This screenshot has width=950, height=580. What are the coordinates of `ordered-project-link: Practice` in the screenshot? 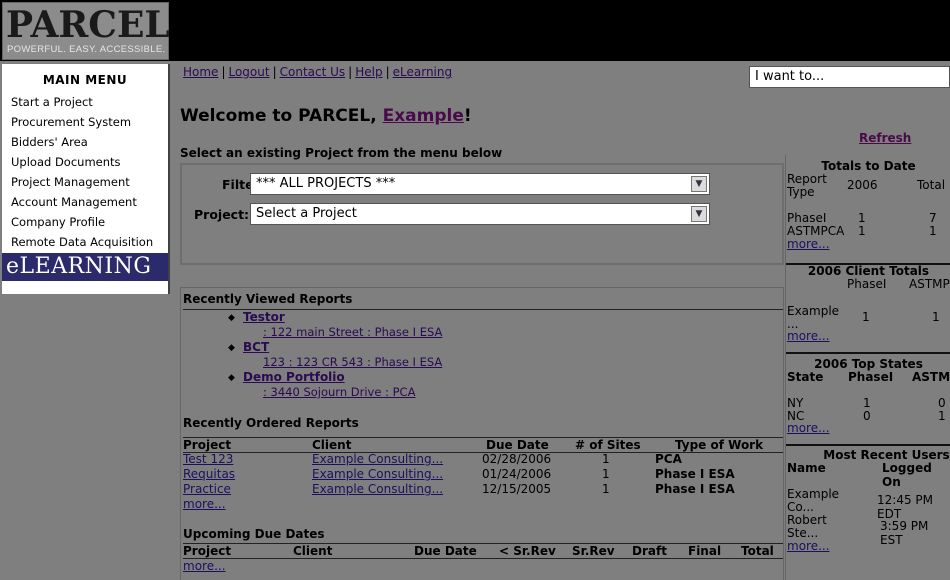 It's located at (207, 489).